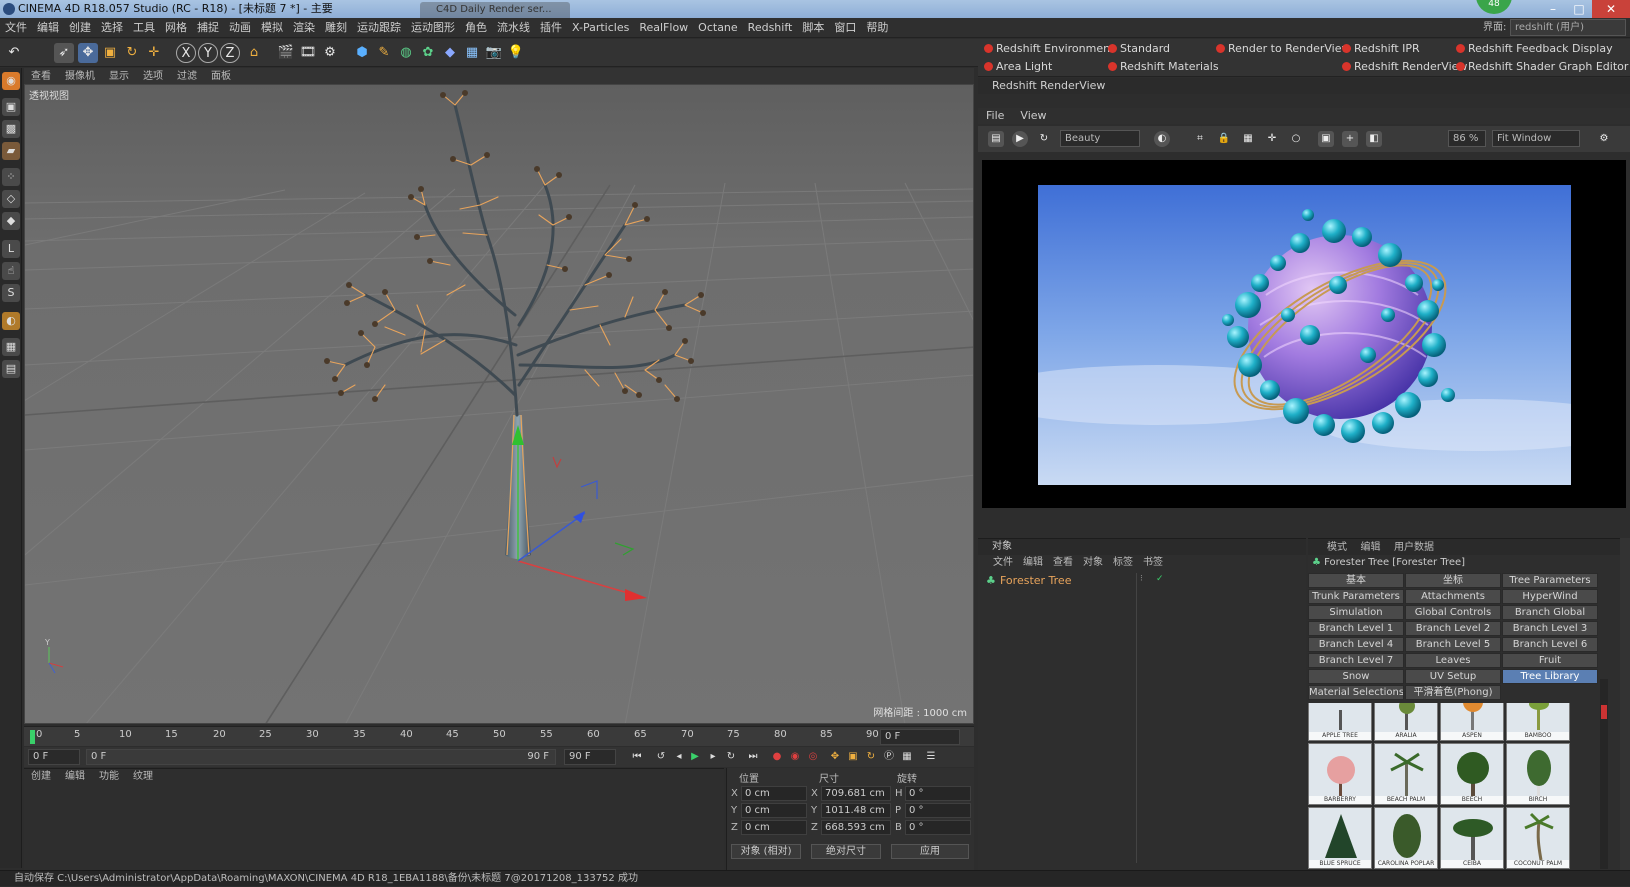 Image resolution: width=1630 pixels, height=887 pixels. What do you see at coordinates (208, 28) in the screenshot?
I see `menu-item: 捕捉` at bounding box center [208, 28].